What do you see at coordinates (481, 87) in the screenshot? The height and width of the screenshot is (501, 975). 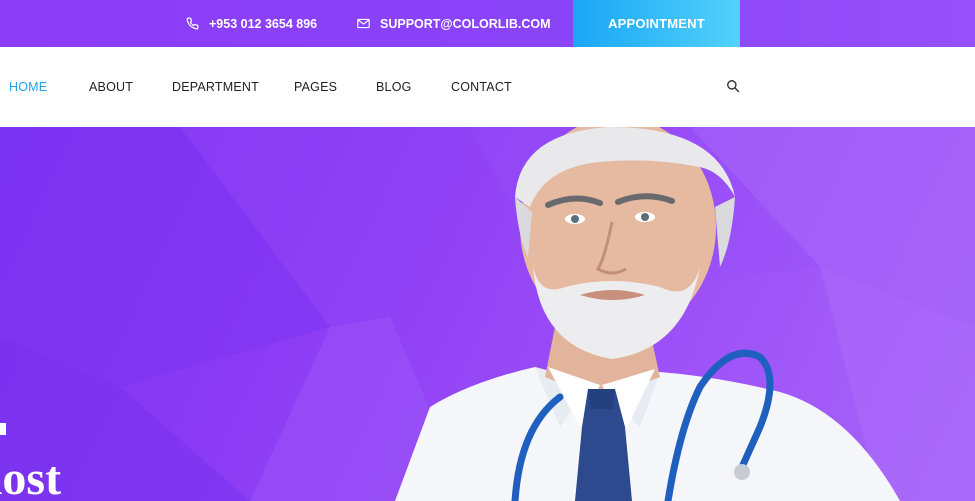 I see `nav-item-contact: CONTACT` at bounding box center [481, 87].